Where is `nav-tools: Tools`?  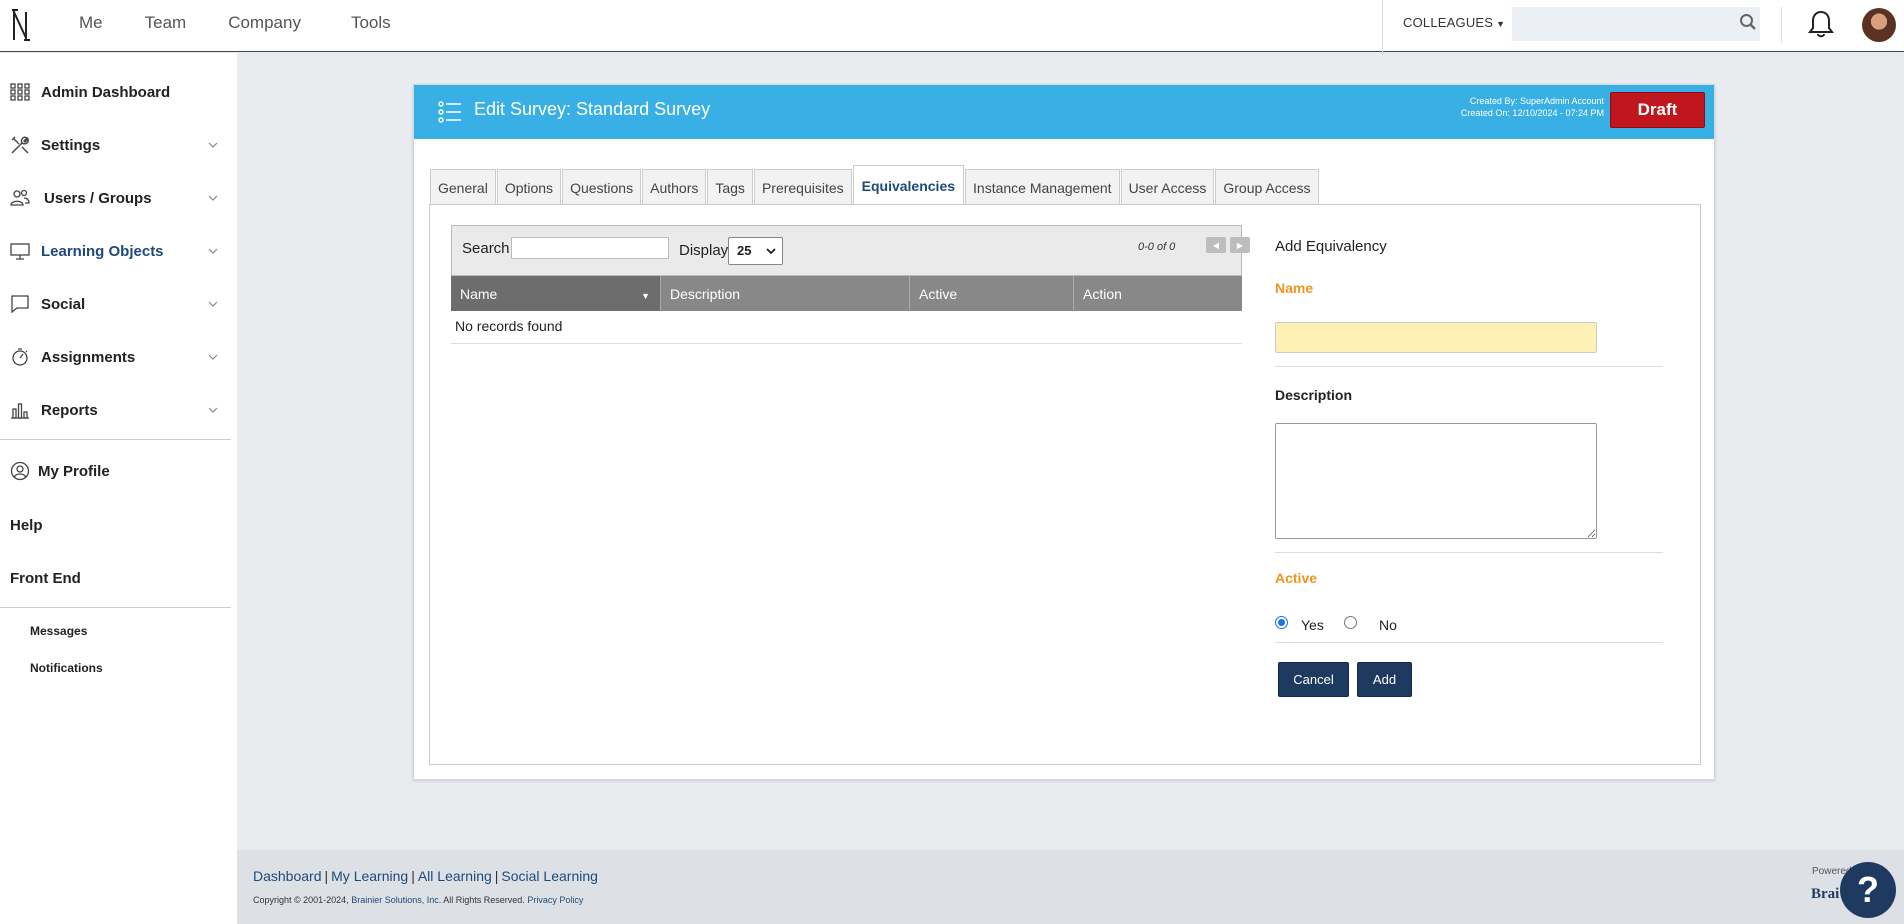 nav-tools: Tools is located at coordinates (371, 26).